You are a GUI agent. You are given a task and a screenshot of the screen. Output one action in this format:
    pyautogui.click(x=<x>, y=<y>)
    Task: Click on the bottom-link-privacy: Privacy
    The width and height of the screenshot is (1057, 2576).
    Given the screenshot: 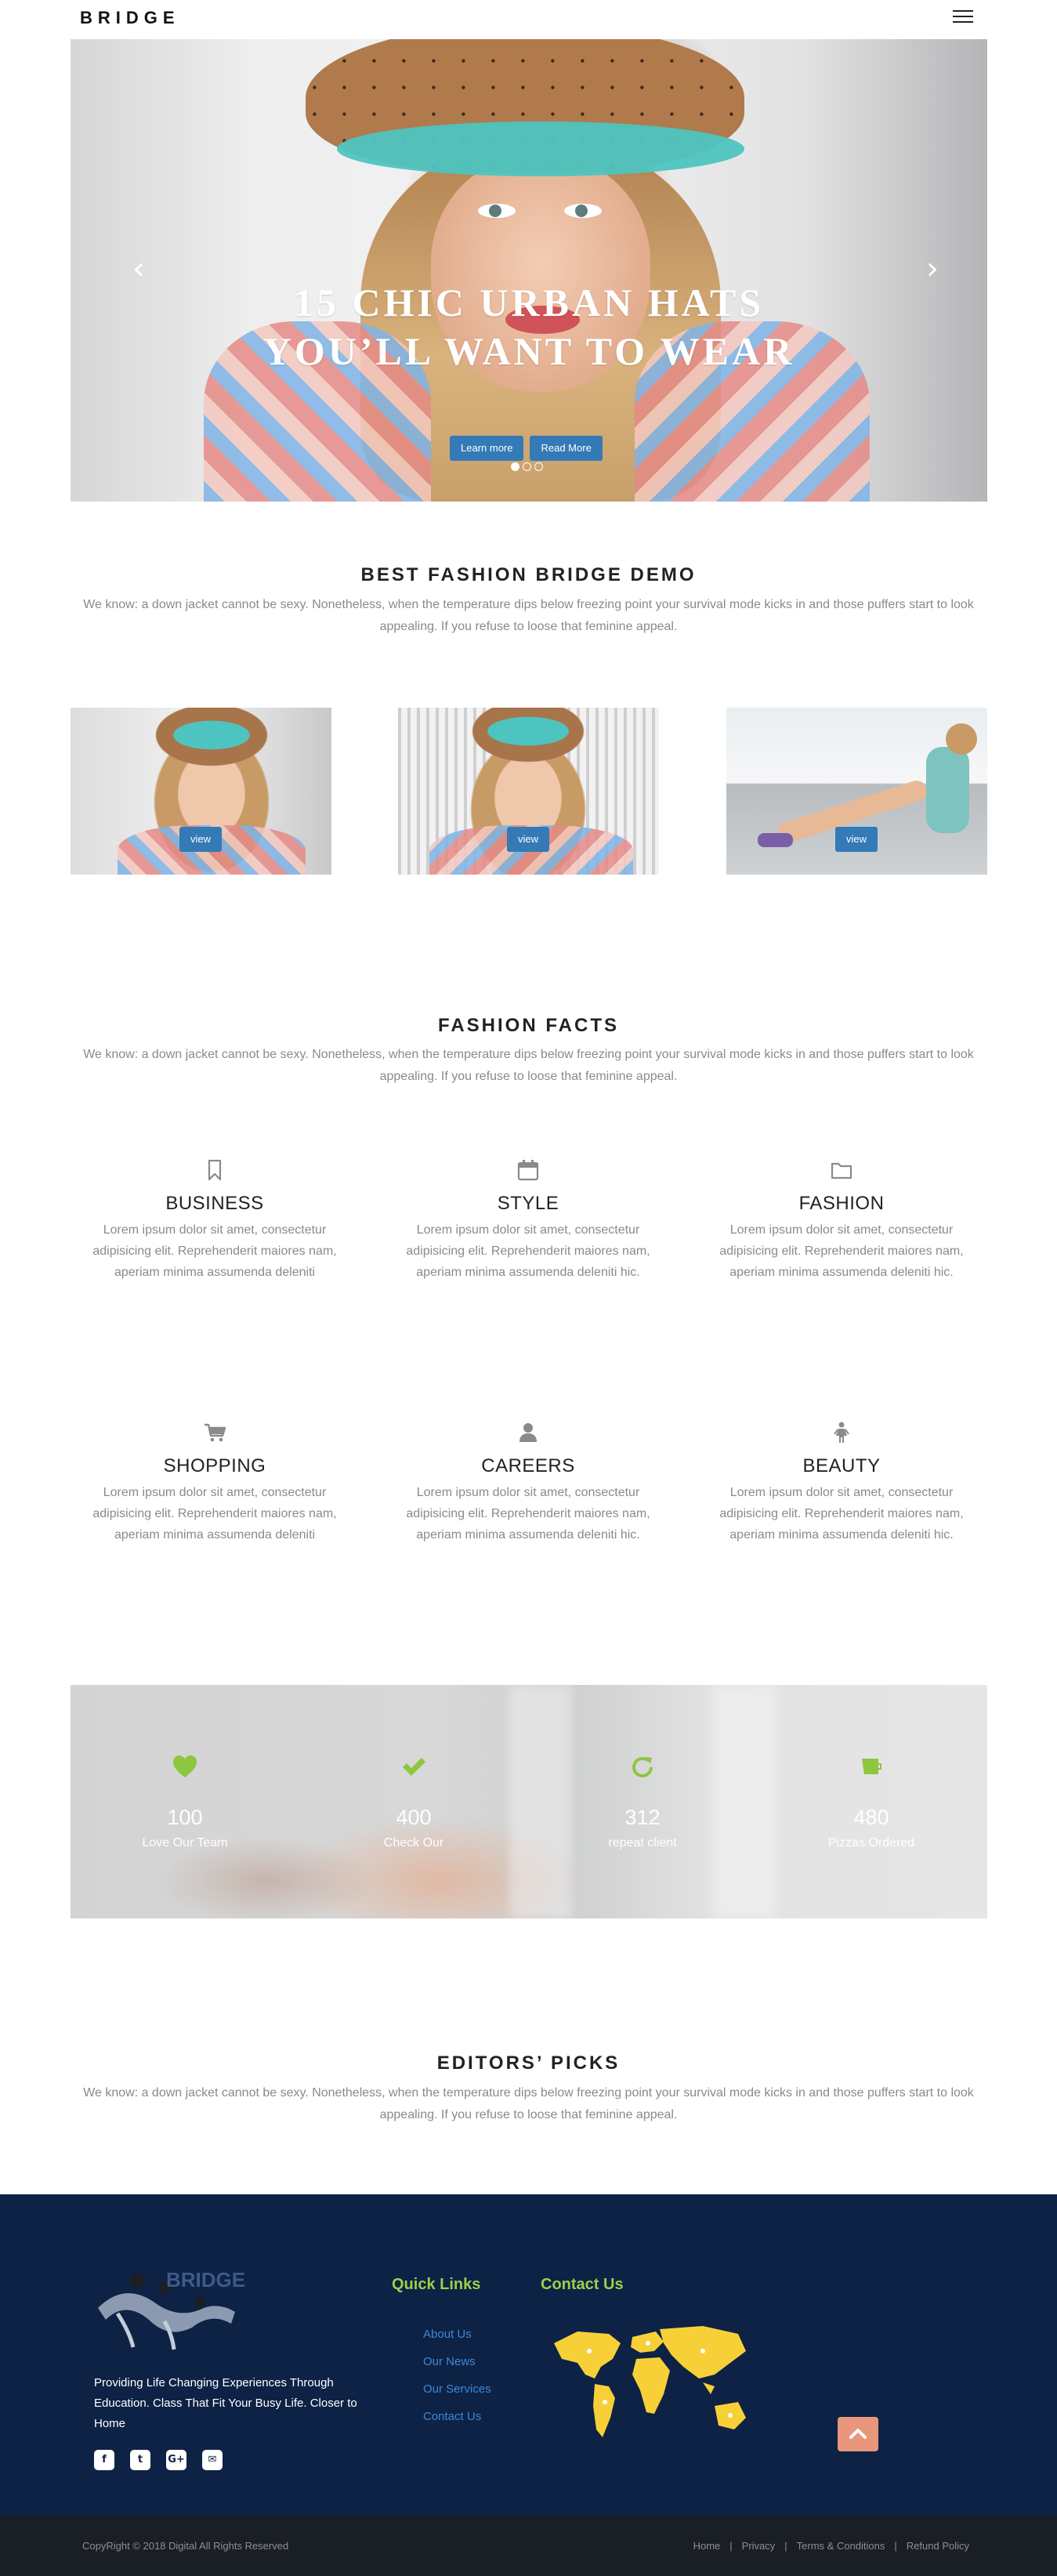 What is the action you would take?
    pyautogui.click(x=759, y=2546)
    